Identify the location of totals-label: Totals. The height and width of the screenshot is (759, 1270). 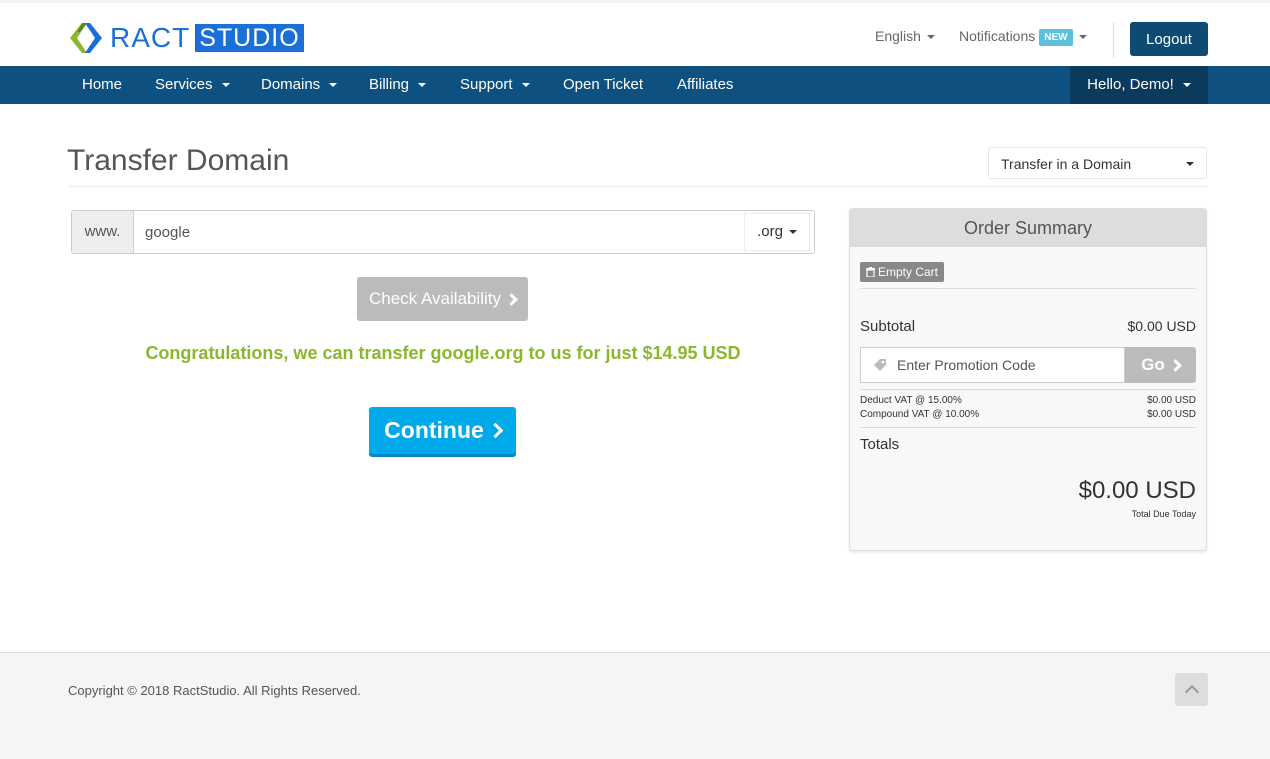
(880, 444).